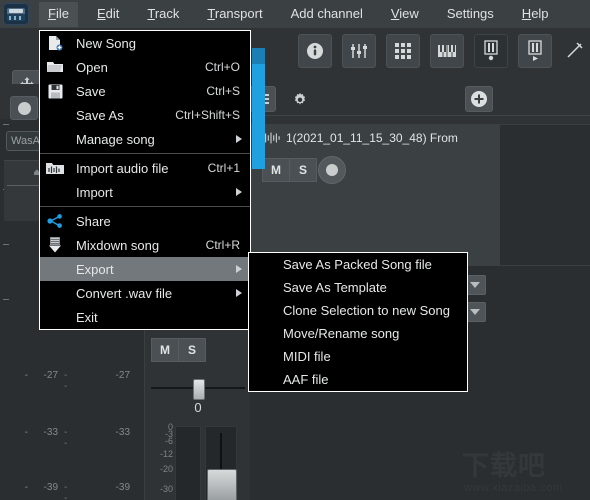 This screenshot has width=590, height=500. I want to click on pan-value: 0, so click(198, 407).